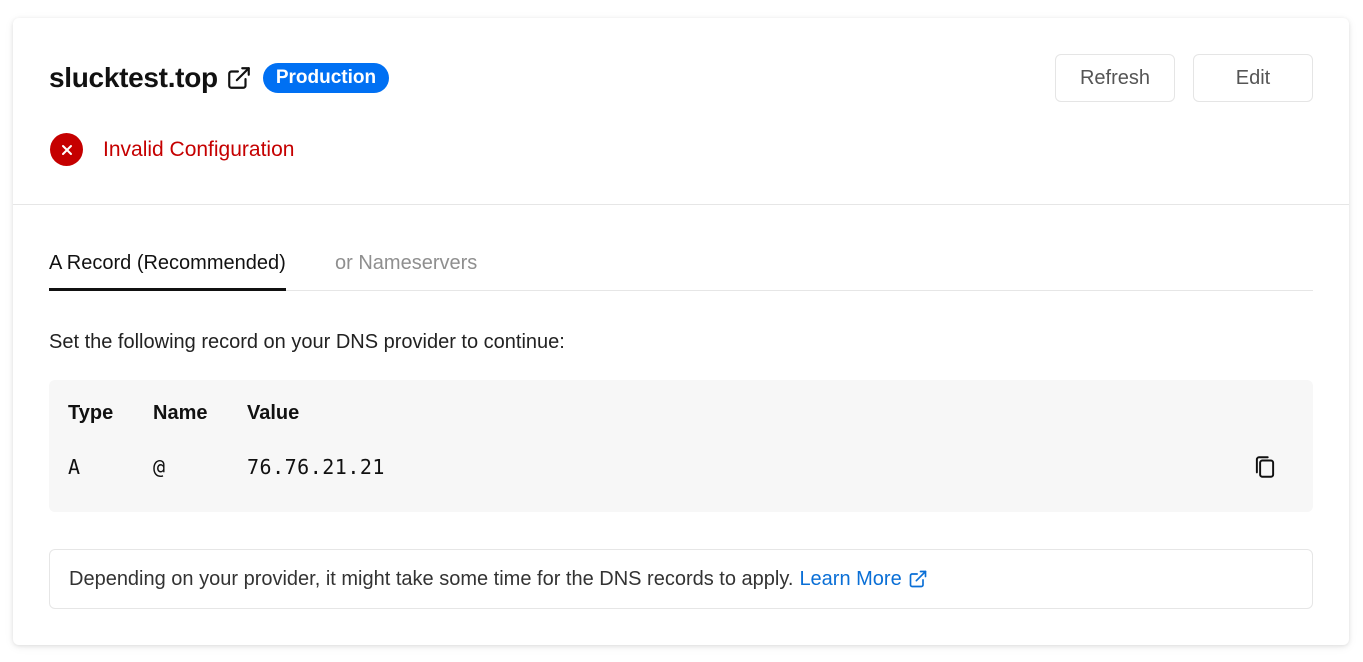 The width and height of the screenshot is (1363, 662). What do you see at coordinates (219, 78) in the screenshot?
I see `title-row: slucktest.top Production` at bounding box center [219, 78].